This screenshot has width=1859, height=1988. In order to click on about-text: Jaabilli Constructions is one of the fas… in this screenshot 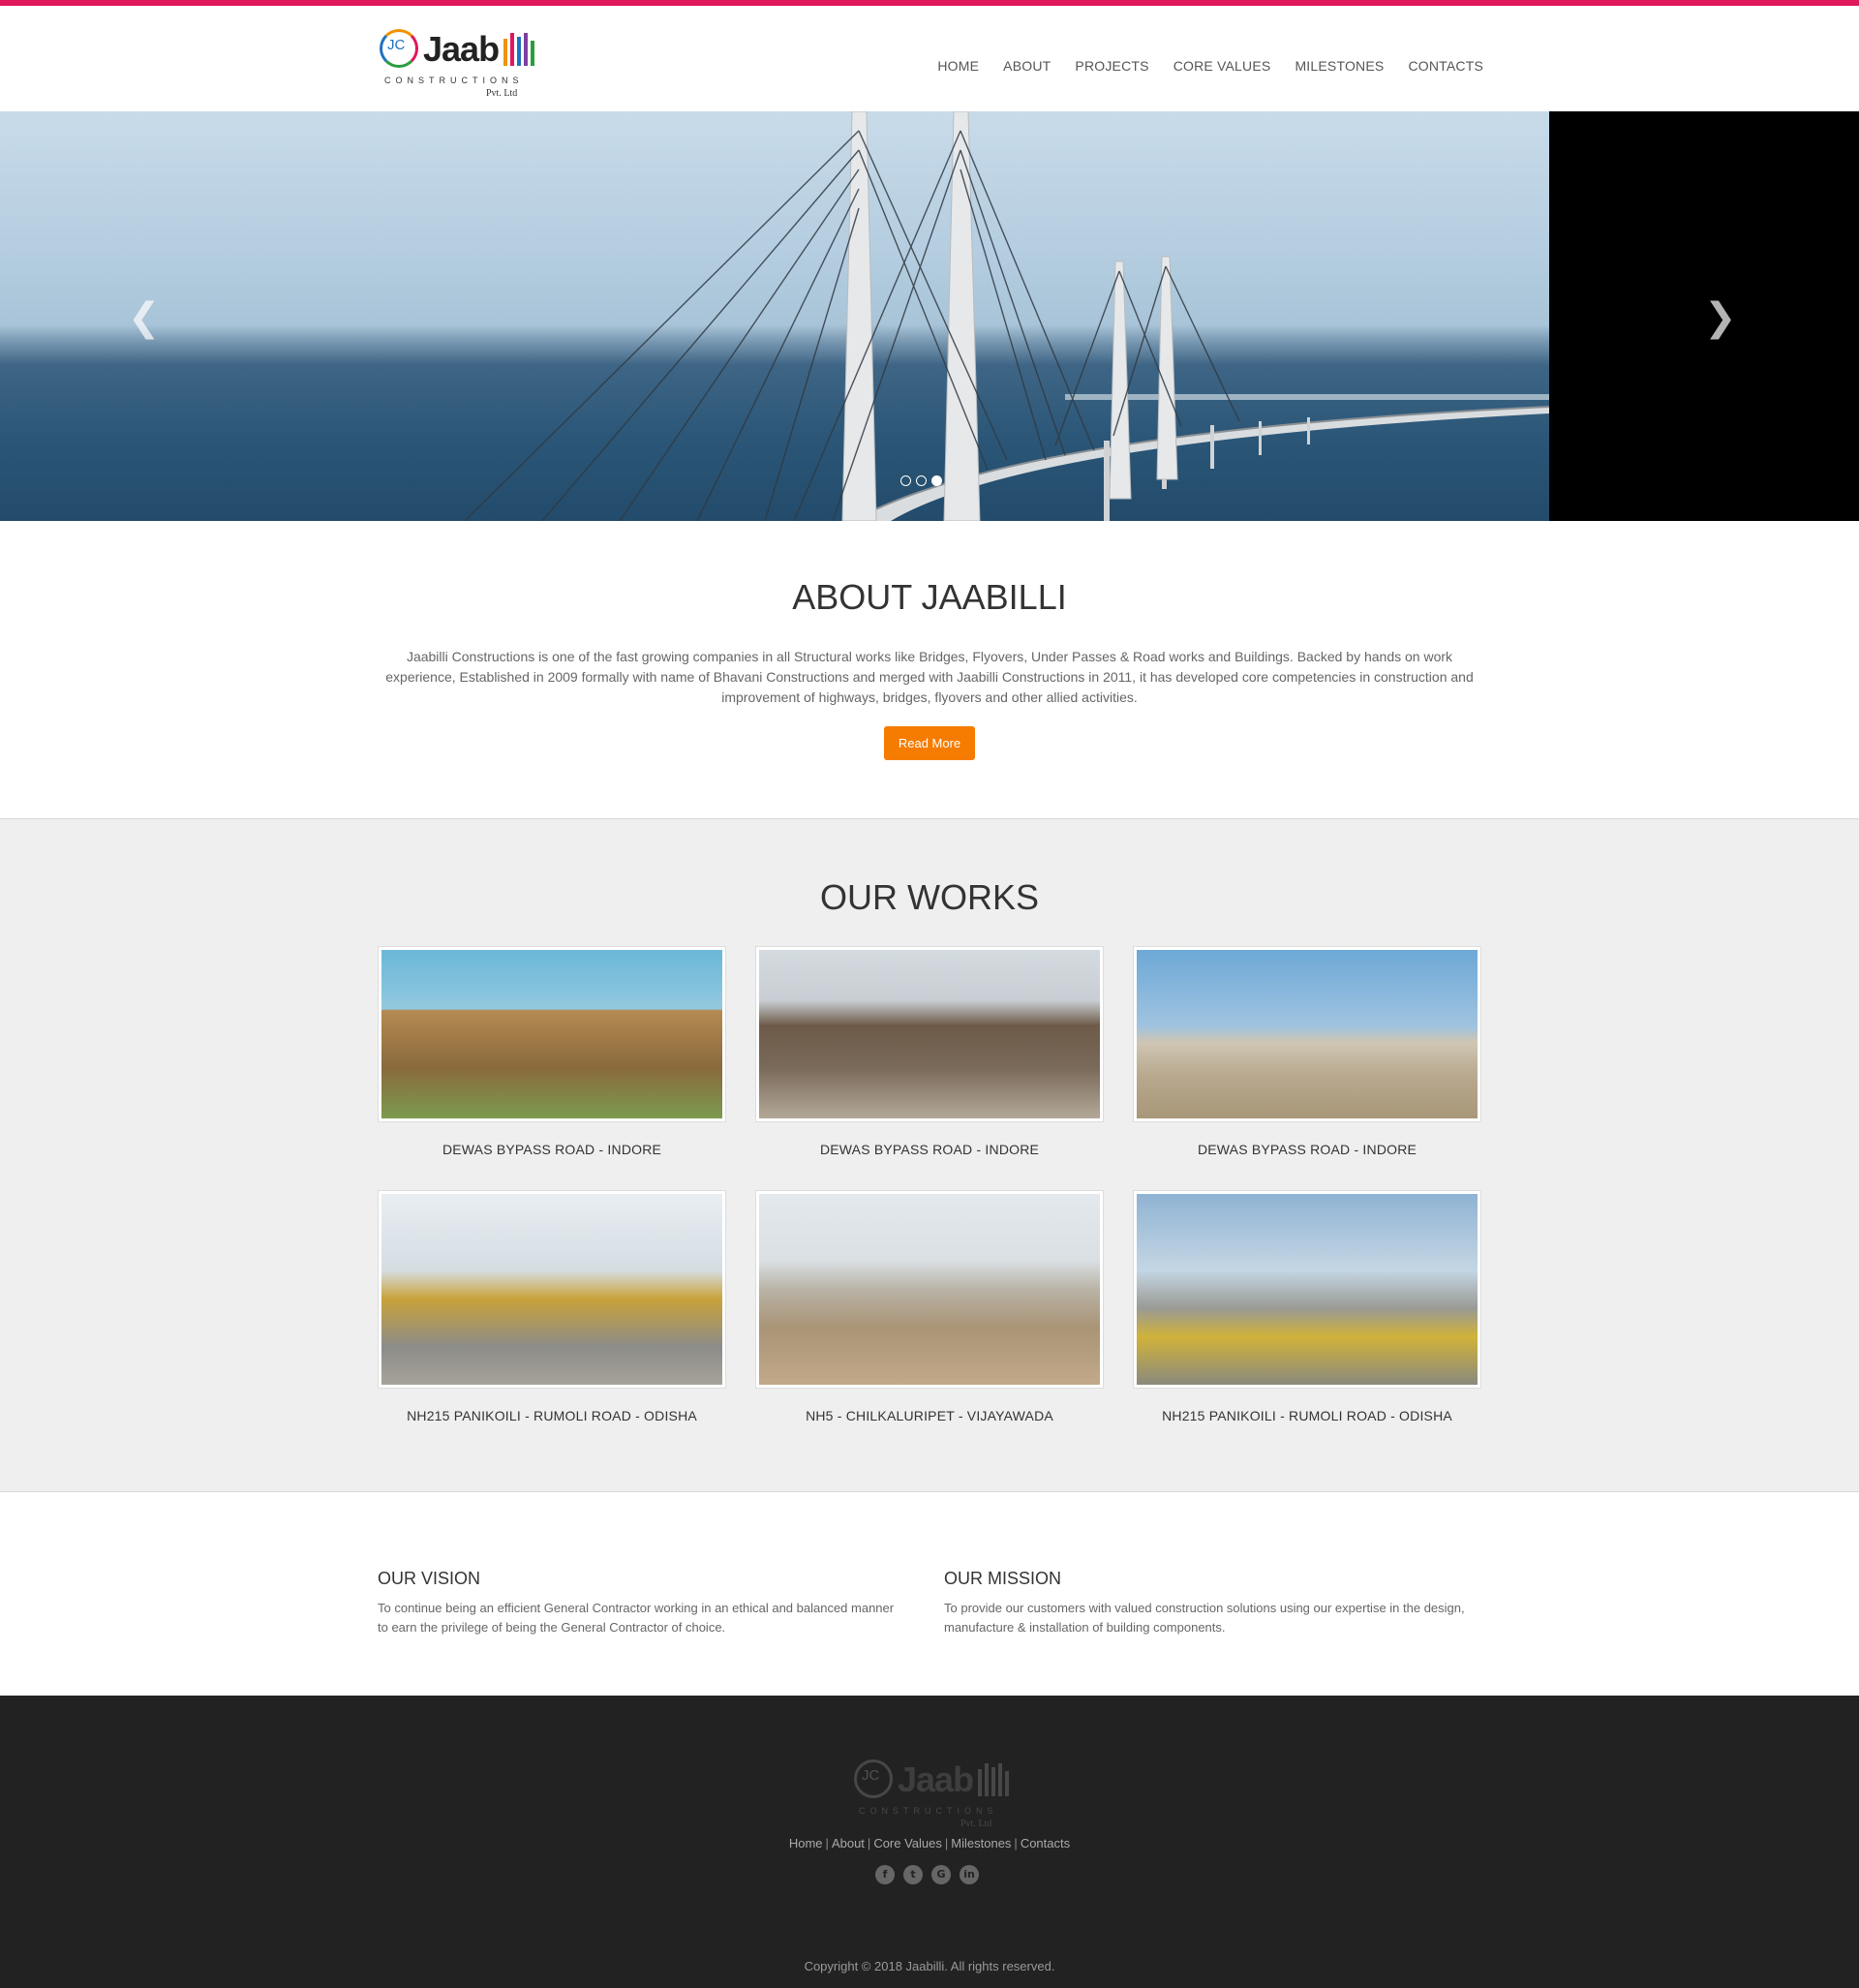, I will do `click(929, 677)`.